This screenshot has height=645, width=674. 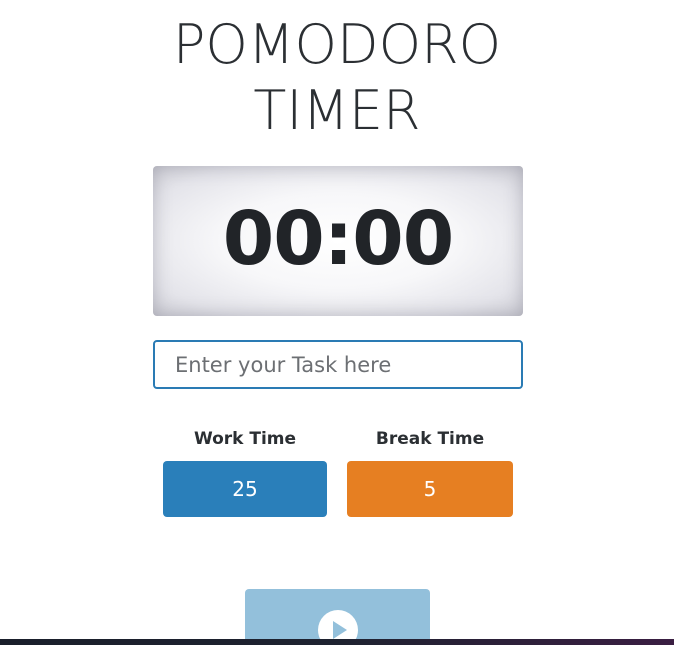 I want to click on break-time-value: 5, so click(x=430, y=489).